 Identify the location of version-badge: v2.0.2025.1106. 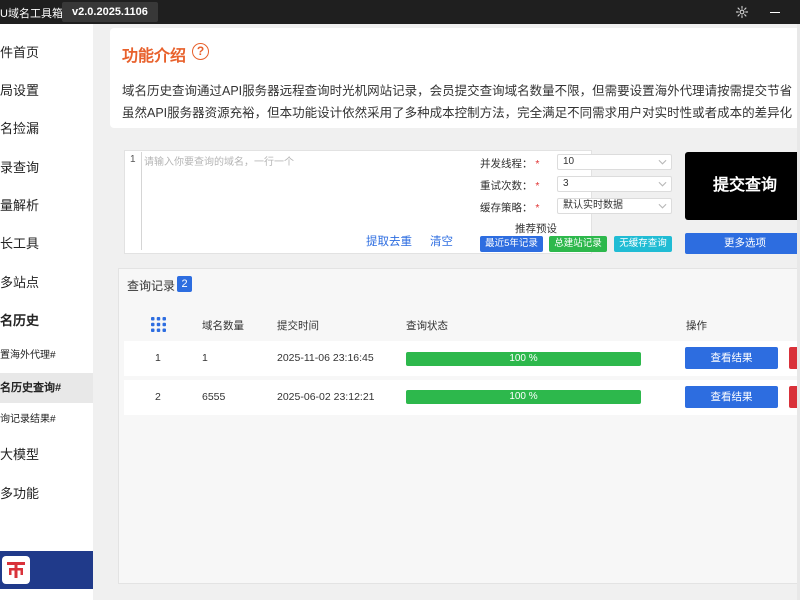
(110, 12).